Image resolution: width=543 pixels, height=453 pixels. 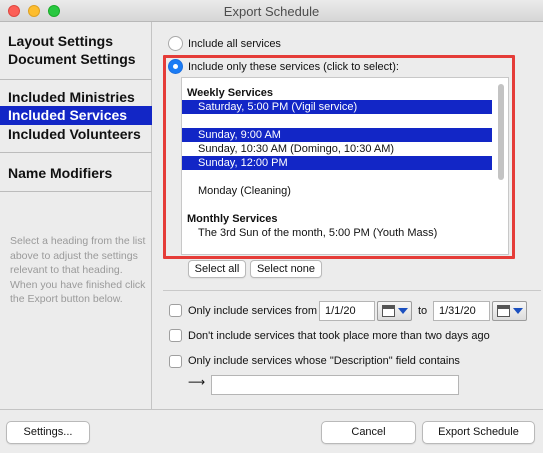 What do you see at coordinates (337, 135) in the screenshot?
I see `list-item-sunday-9am: Sunday, 9:00 AM` at bounding box center [337, 135].